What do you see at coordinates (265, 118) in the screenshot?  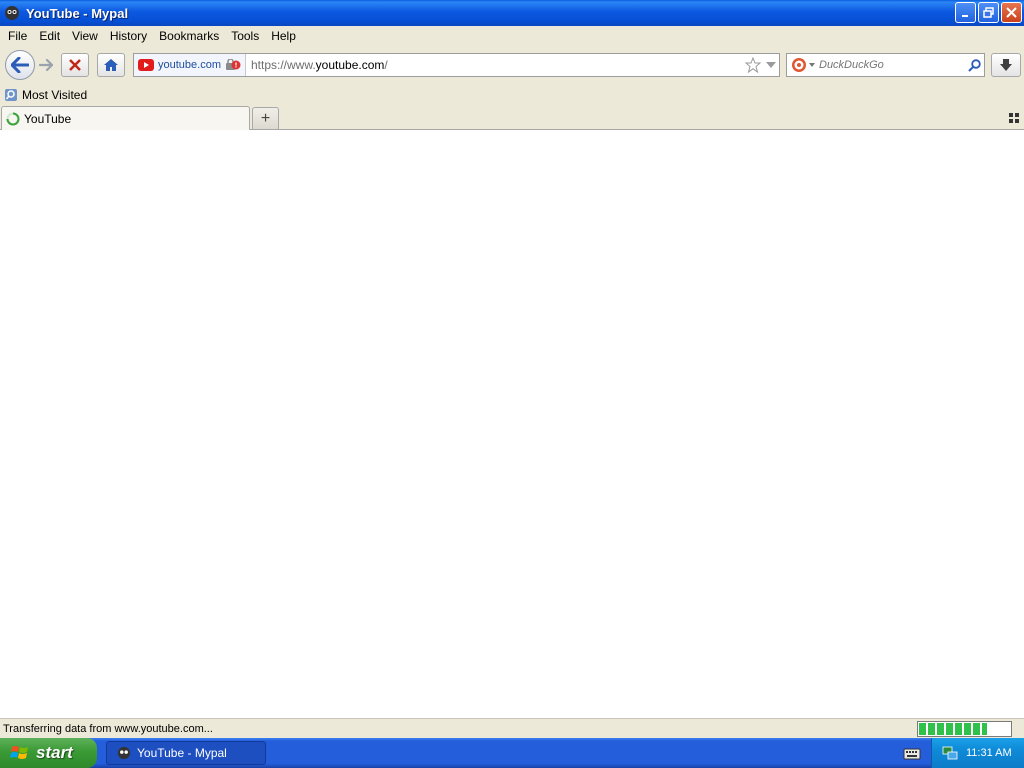 I see `new-tab-button: +` at bounding box center [265, 118].